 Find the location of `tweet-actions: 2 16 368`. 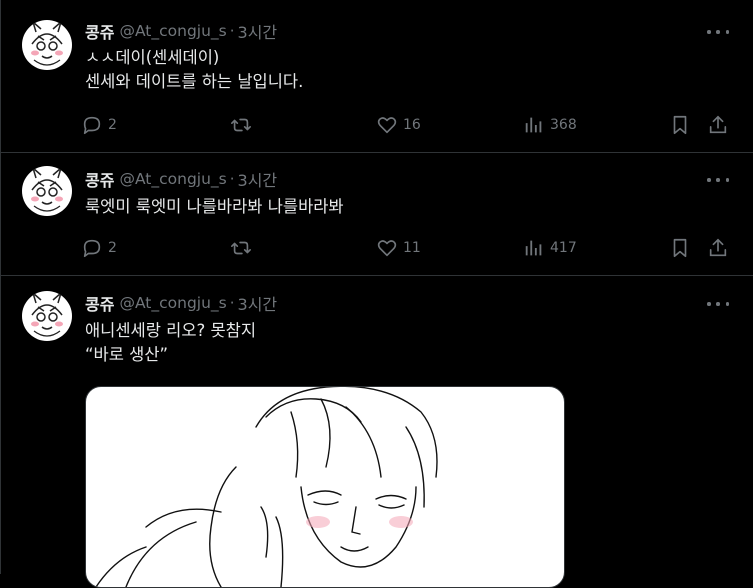

tweet-actions: 2 16 368 is located at coordinates (407, 125).